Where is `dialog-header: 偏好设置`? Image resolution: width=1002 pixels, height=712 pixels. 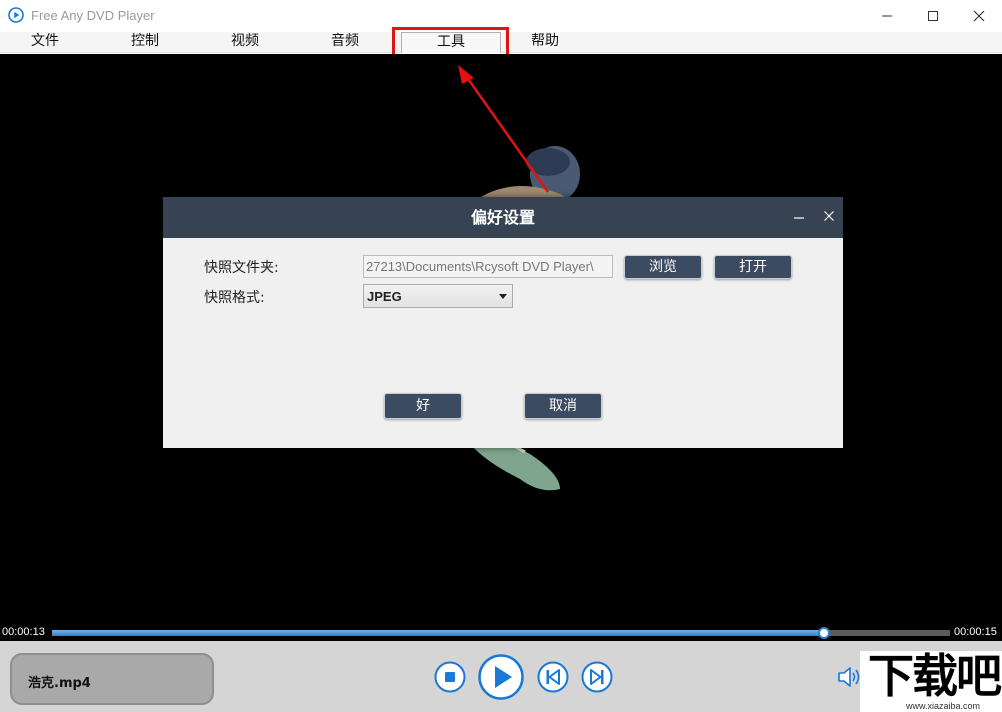
dialog-header: 偏好设置 is located at coordinates (503, 217).